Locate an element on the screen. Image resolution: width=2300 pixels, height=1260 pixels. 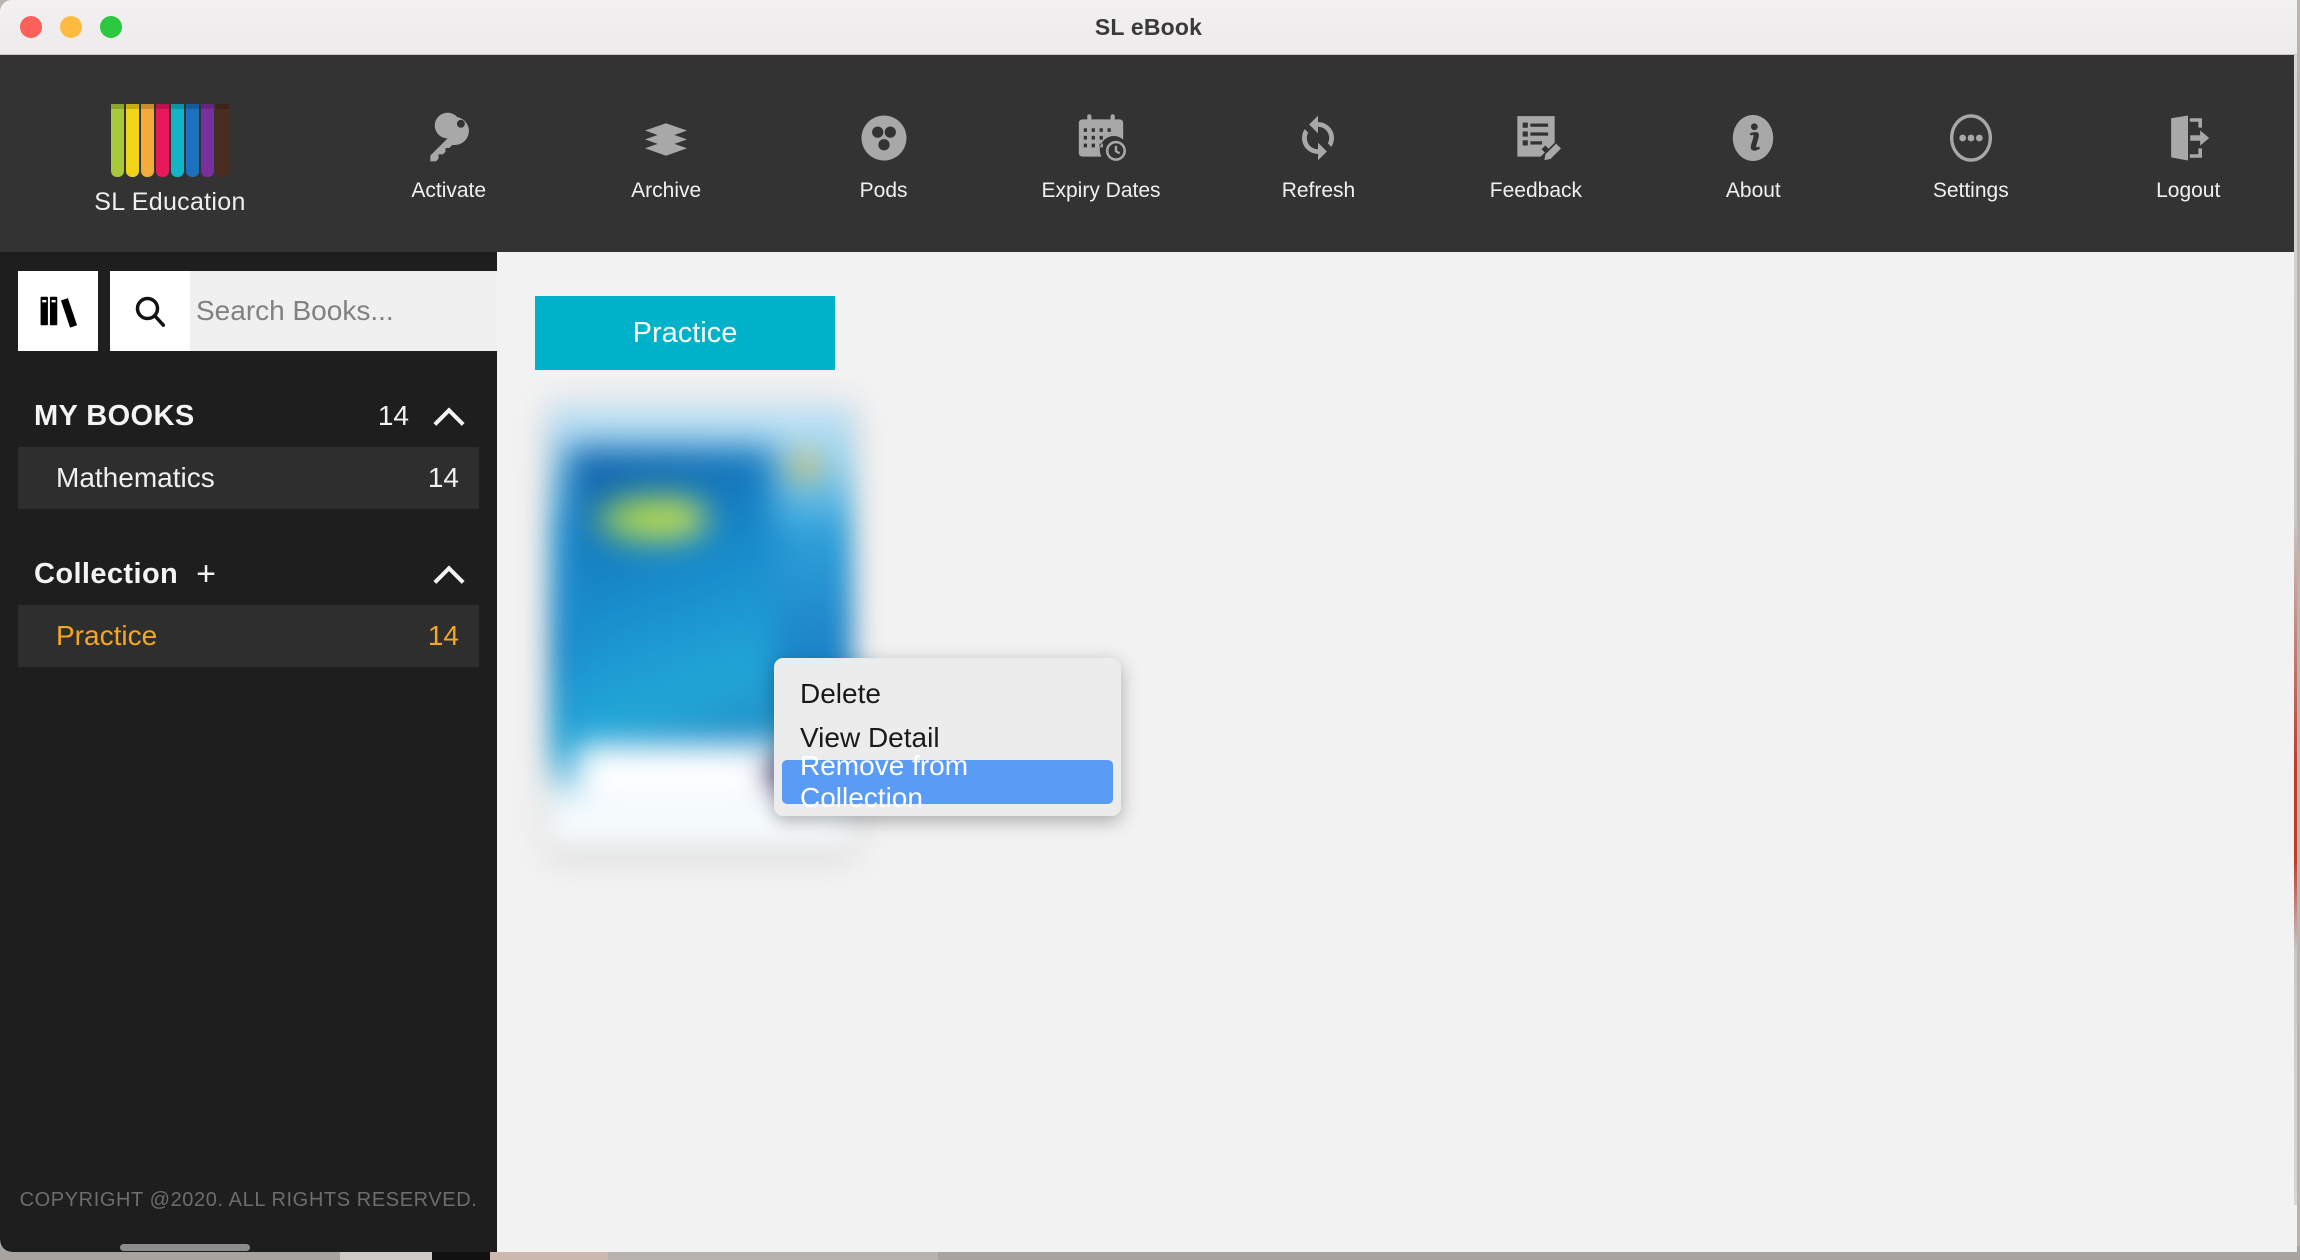
book-stack-icon is located at coordinates (666, 138).